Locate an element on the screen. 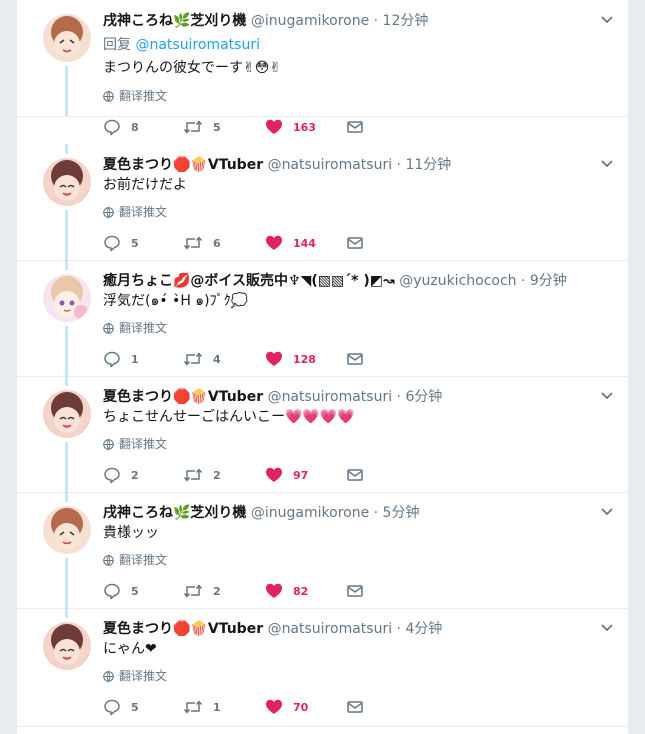 This screenshot has width=645, height=734. retweet-count: 5 is located at coordinates (217, 127).